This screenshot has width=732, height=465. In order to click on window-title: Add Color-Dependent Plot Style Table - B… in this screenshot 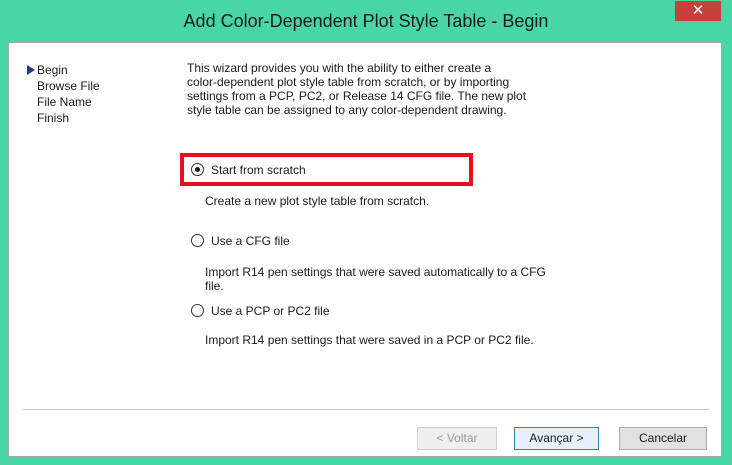, I will do `click(366, 21)`.